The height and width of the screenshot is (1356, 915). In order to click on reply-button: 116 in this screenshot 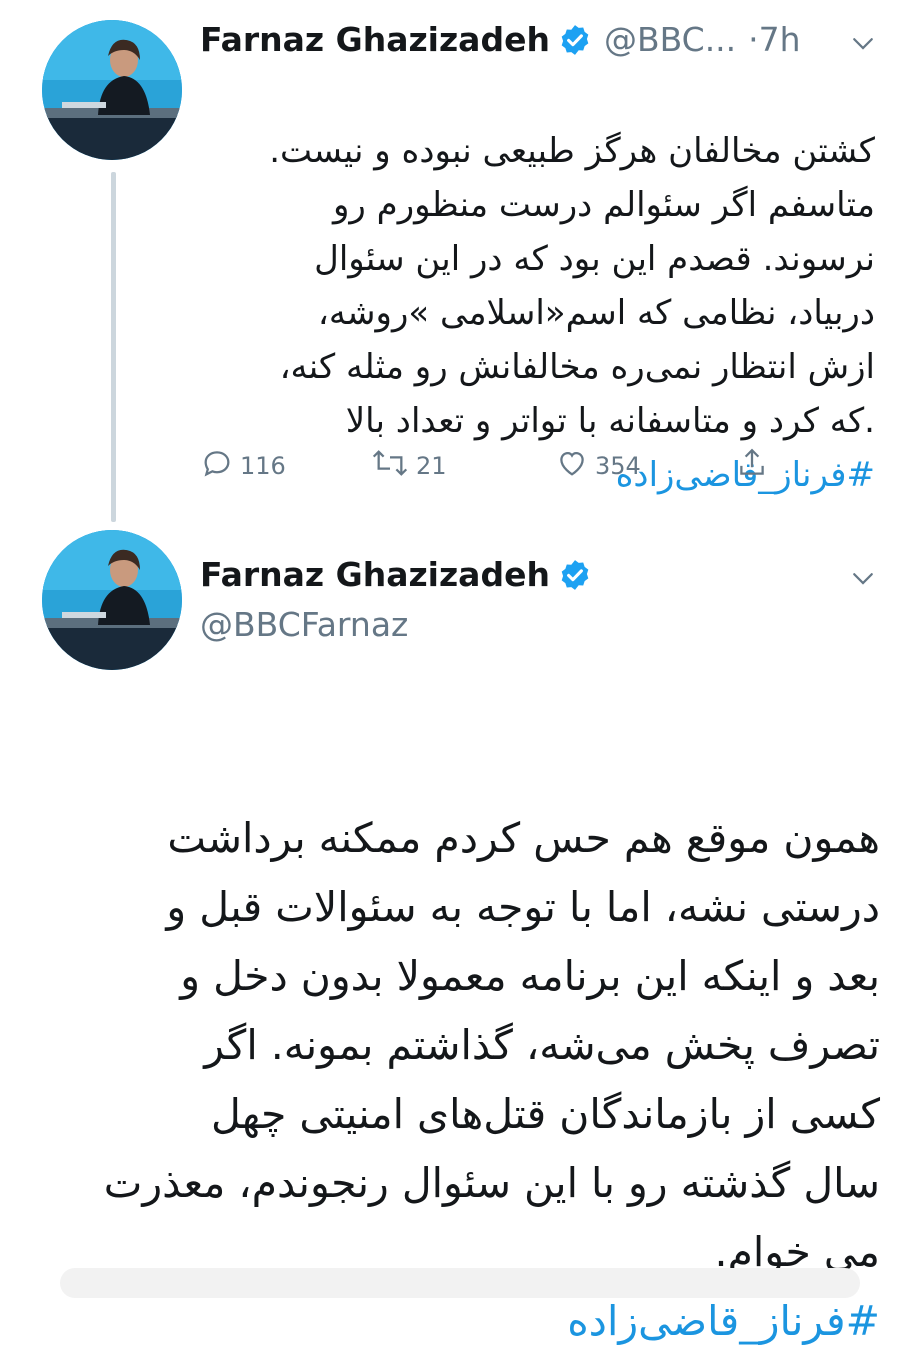, I will do `click(243, 466)`.